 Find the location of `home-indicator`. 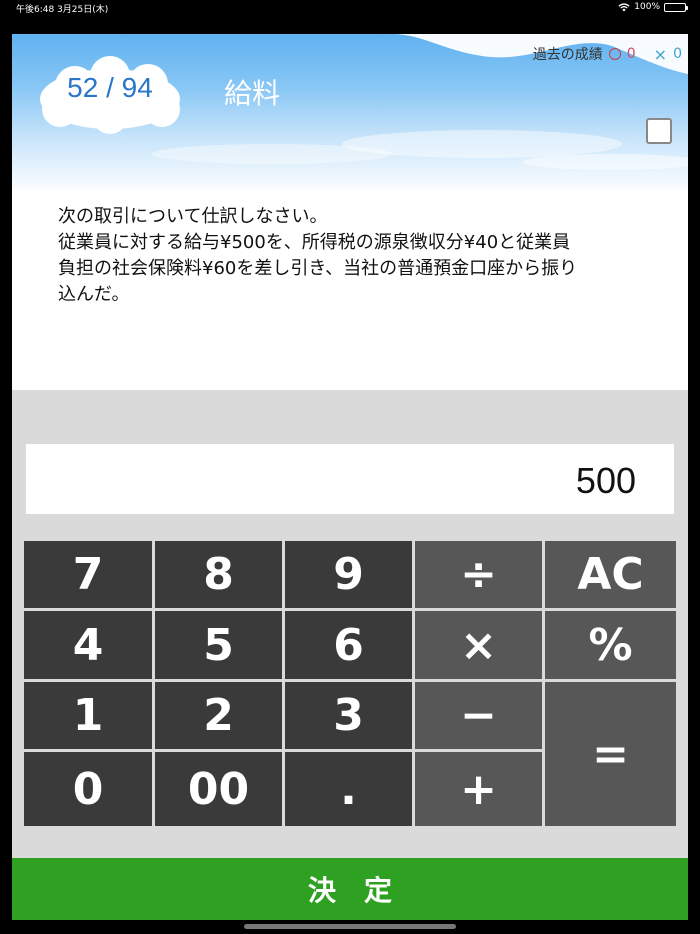

home-indicator is located at coordinates (350, 926).